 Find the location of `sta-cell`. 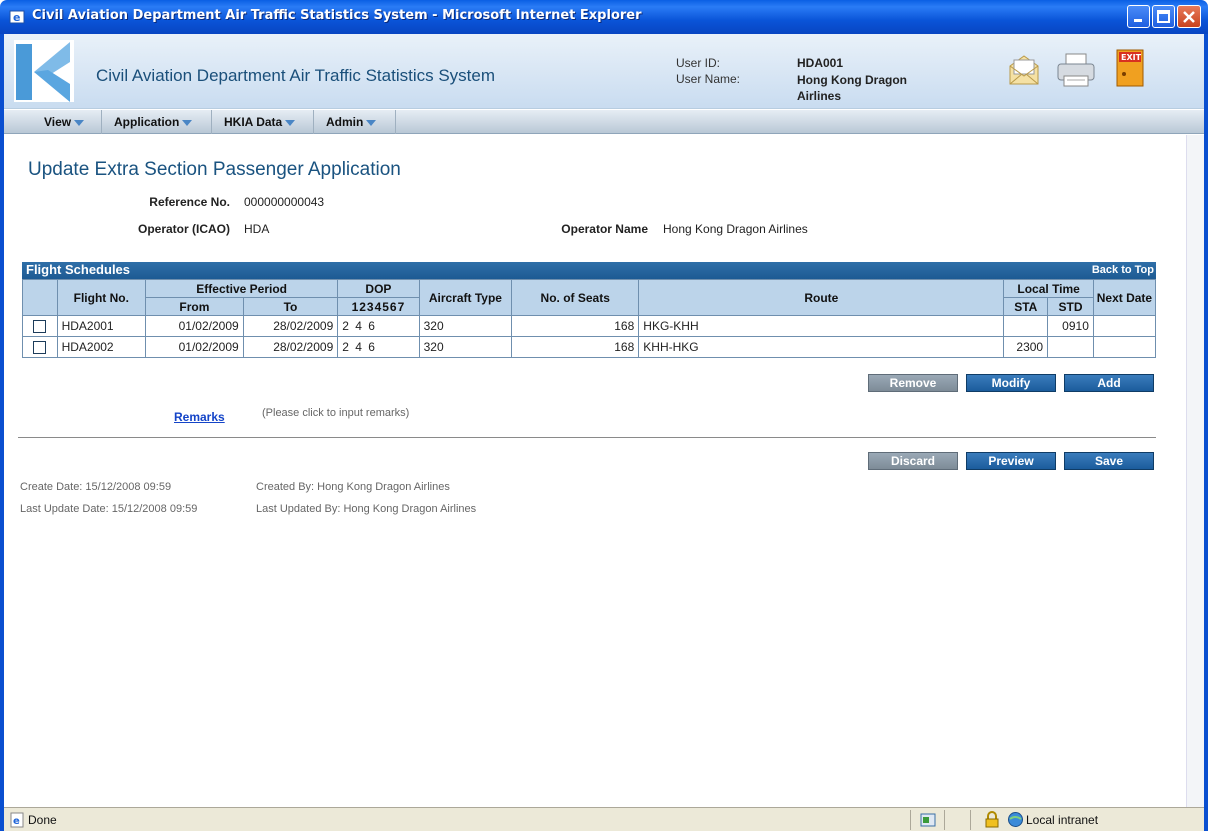

sta-cell is located at coordinates (1026, 326).